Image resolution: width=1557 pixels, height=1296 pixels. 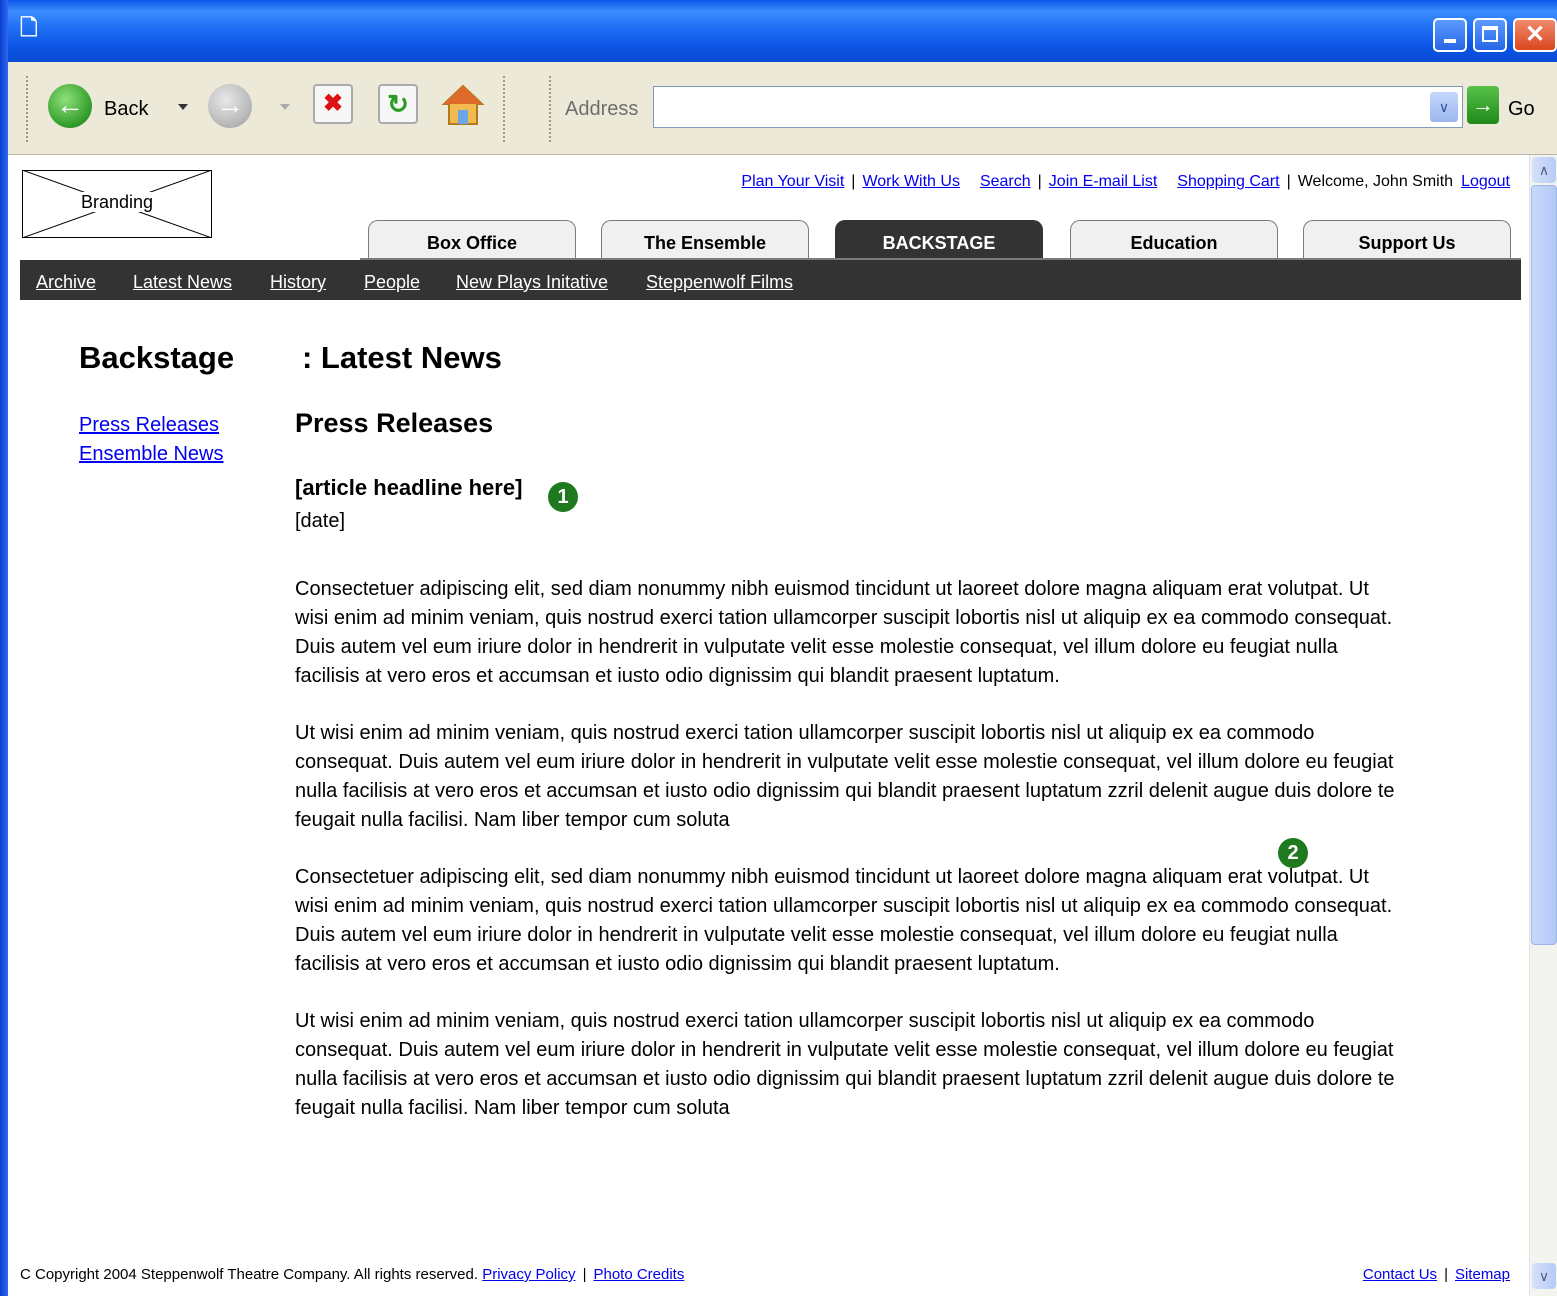 I want to click on footer-right: Contact Us | Sitemap, so click(x=1436, y=1274).